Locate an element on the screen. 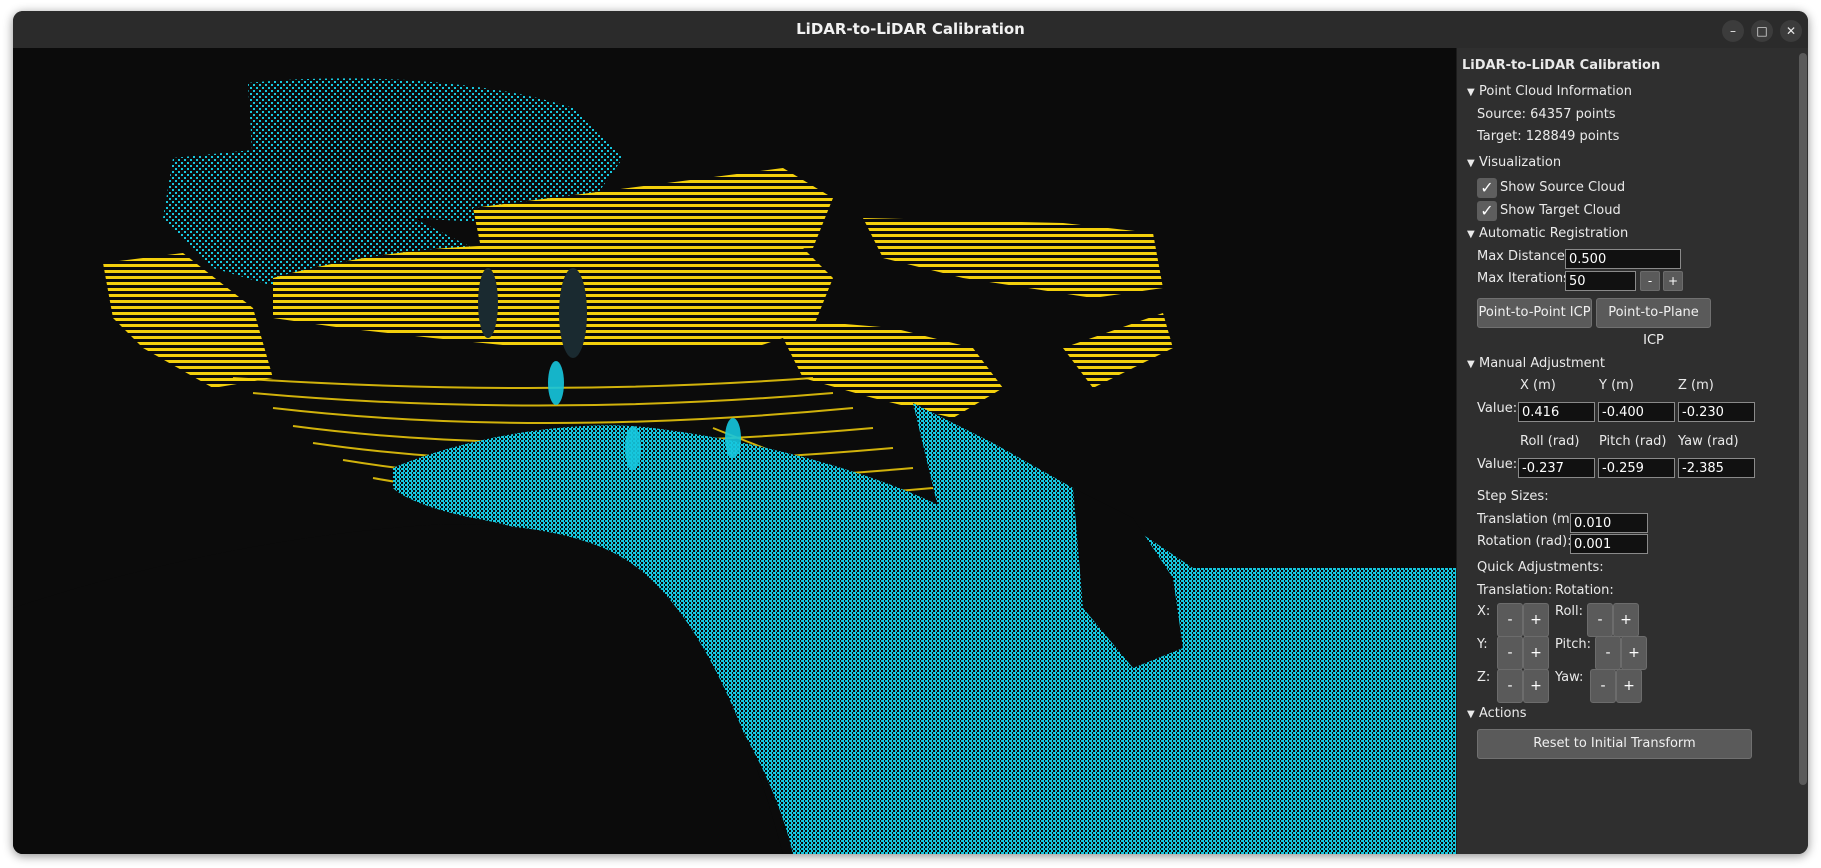 Image resolution: width=1821 pixels, height=868 pixels. reset-transform-button: Reset to Initial Transform is located at coordinates (1614, 744).